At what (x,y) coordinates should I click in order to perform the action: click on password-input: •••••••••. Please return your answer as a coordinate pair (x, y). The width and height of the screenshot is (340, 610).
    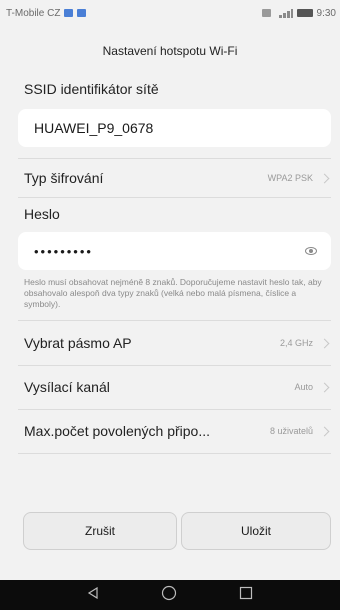
    Looking at the image, I should click on (174, 251).